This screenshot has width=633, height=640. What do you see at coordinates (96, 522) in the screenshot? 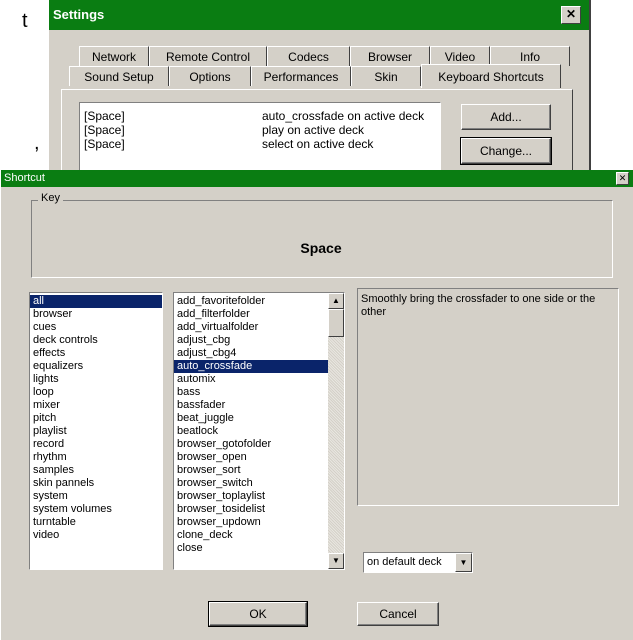
I see `category-item: turntable` at bounding box center [96, 522].